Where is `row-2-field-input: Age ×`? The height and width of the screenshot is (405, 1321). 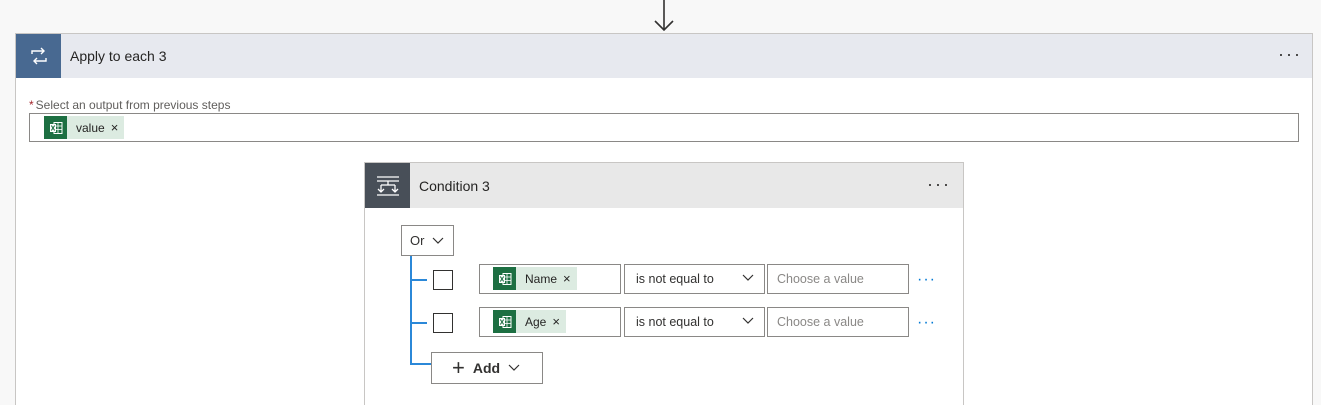 row-2-field-input: Age × is located at coordinates (550, 322).